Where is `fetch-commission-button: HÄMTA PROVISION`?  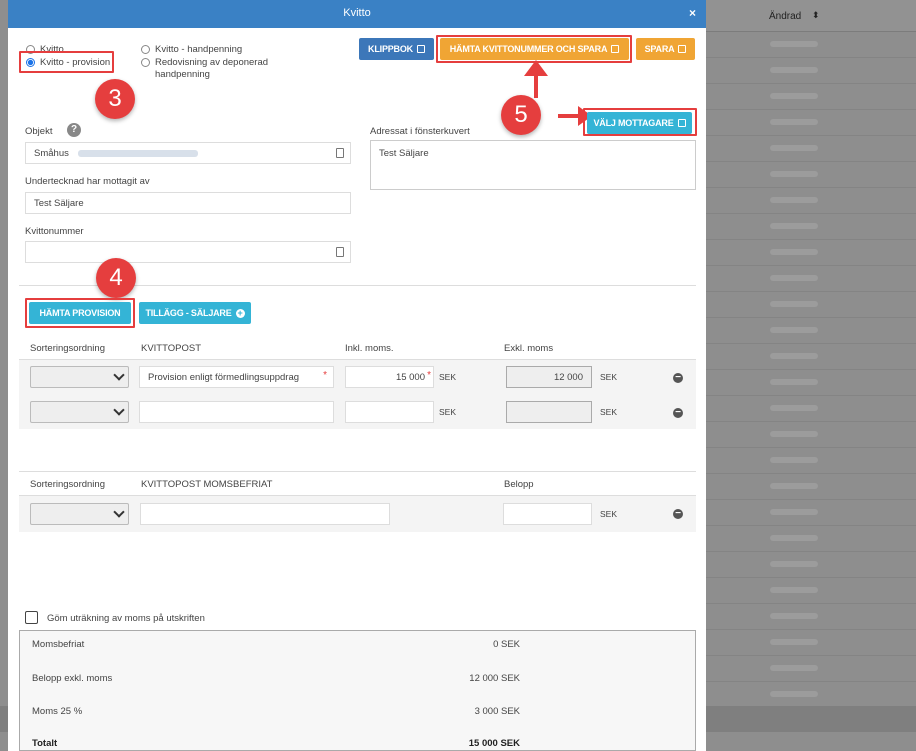
fetch-commission-button: HÄMTA PROVISION is located at coordinates (80, 313).